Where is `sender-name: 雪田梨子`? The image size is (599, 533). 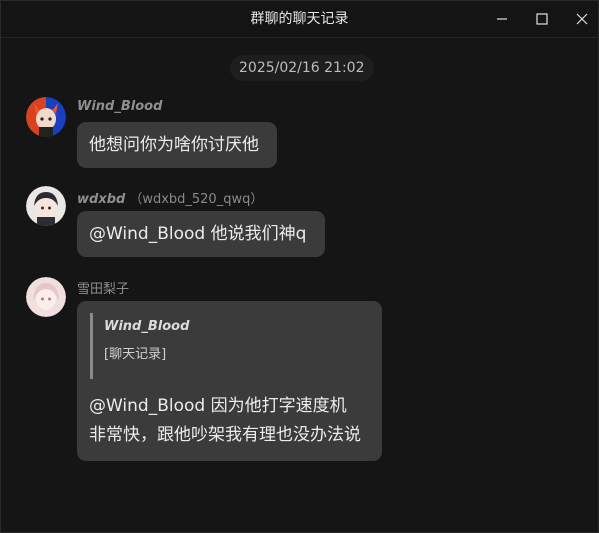 sender-name: 雪田梨子 is located at coordinates (103, 287).